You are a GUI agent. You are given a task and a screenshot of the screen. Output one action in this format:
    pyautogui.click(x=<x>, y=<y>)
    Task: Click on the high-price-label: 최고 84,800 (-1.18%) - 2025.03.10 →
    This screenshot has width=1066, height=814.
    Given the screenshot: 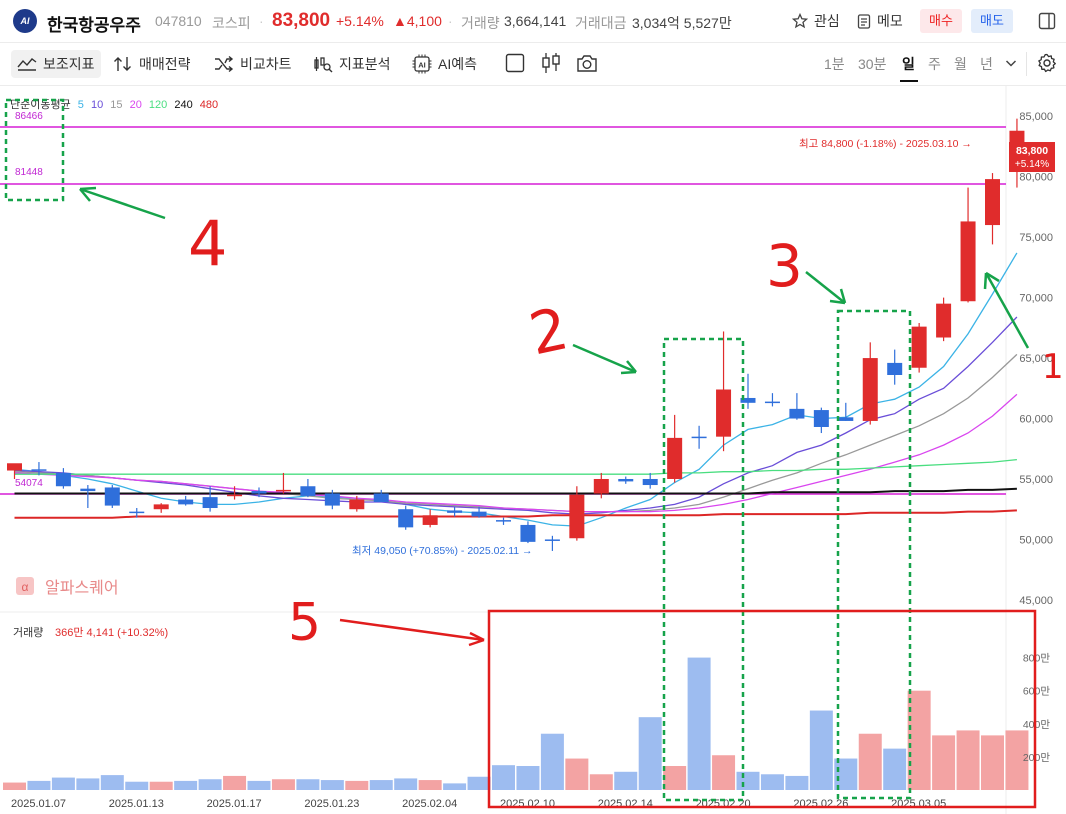 What is the action you would take?
    pyautogui.click(x=885, y=144)
    